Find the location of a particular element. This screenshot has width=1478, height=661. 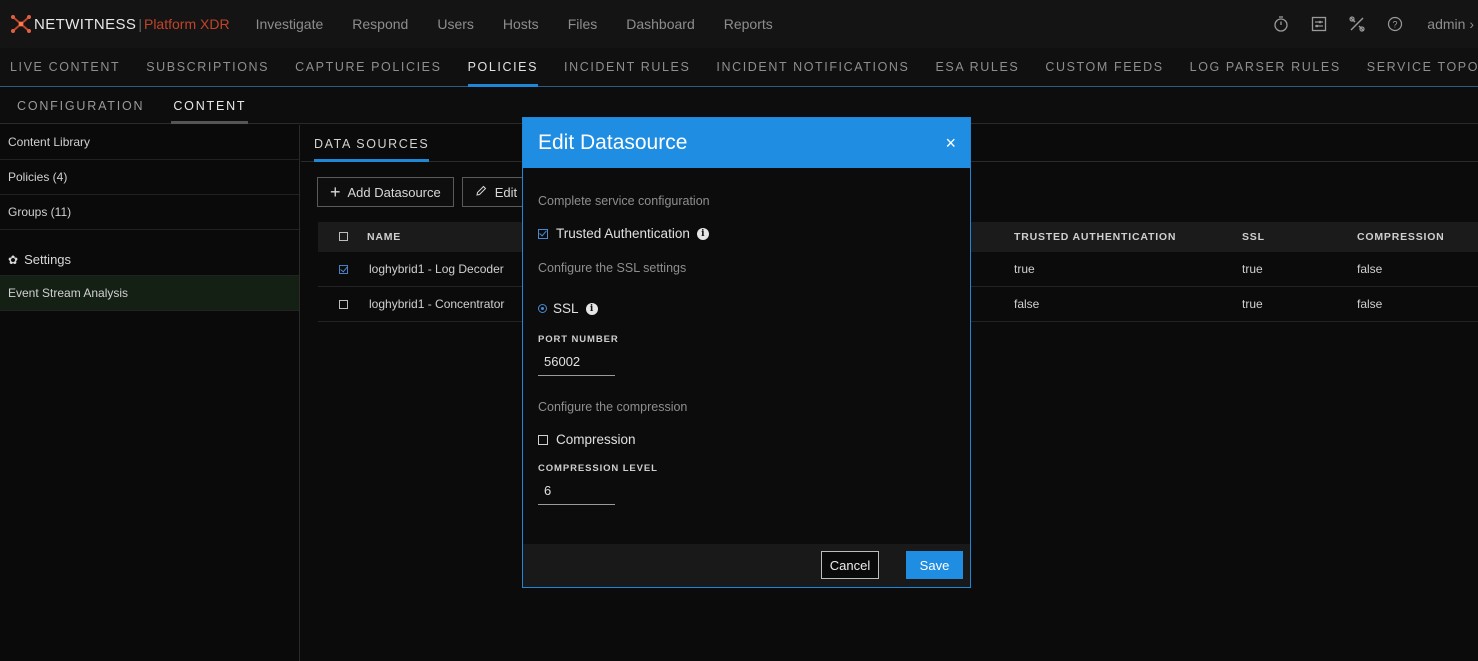

tab-log-parser-rules: LOG PARSER RULES is located at coordinates (1265, 67).